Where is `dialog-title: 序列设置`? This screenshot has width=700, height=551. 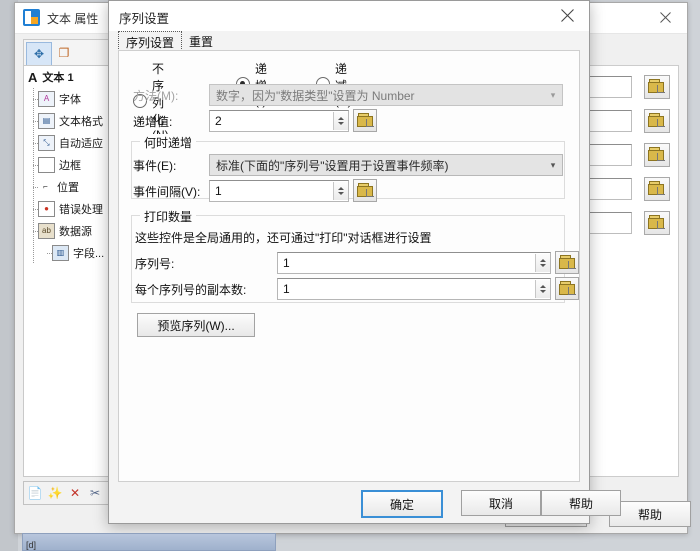 dialog-title: 序列设置 is located at coordinates (144, 19).